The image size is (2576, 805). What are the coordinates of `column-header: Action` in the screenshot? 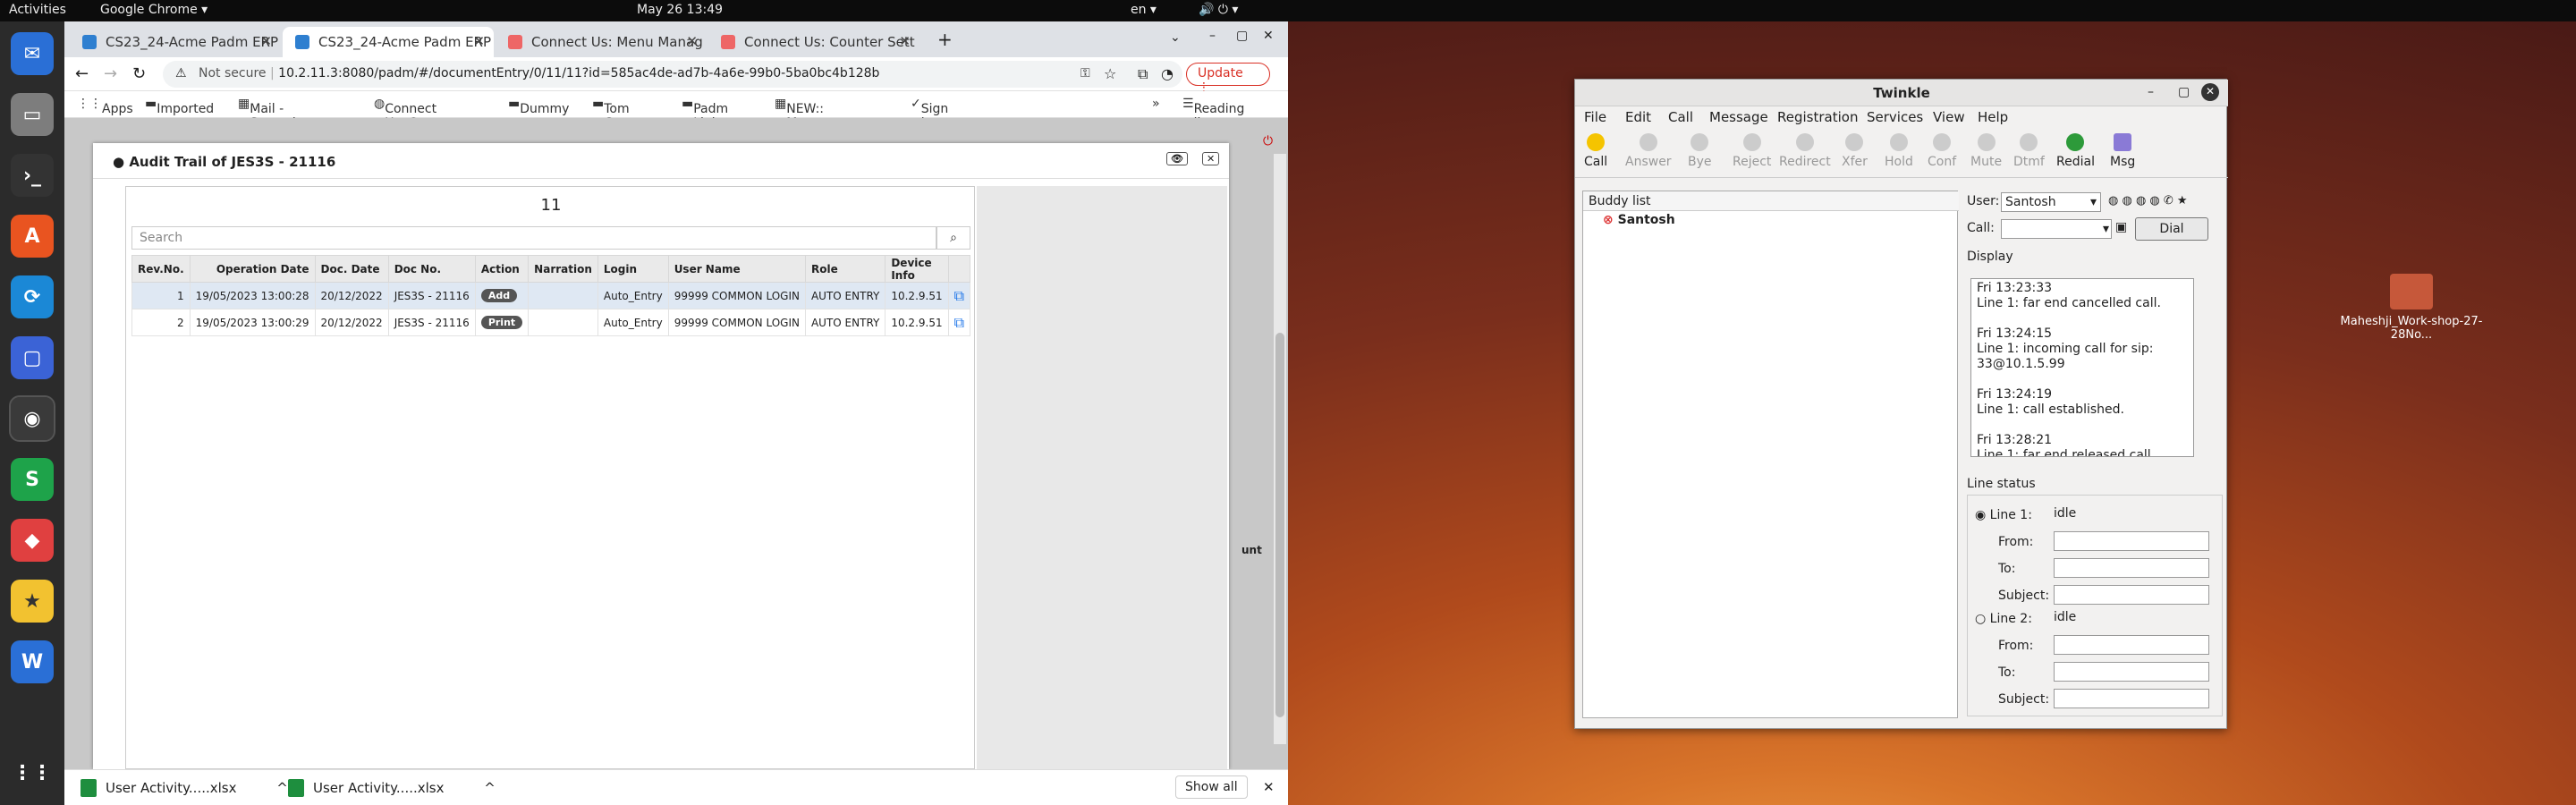 It's located at (502, 269).